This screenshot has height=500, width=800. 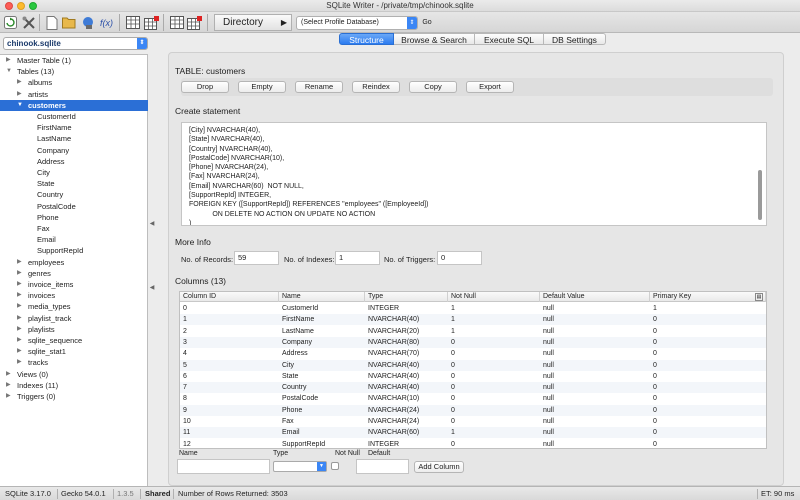 I want to click on table-row: 4 Address NVARCHAR(70) 0 null 0, so click(x=473, y=353).